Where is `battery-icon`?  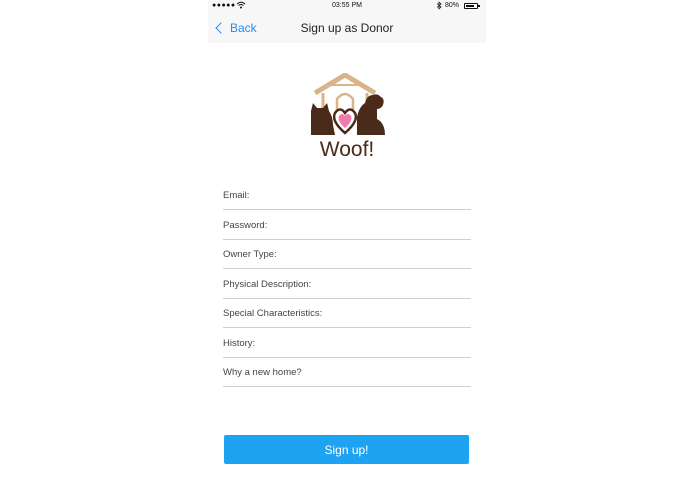
battery-icon is located at coordinates (472, 6).